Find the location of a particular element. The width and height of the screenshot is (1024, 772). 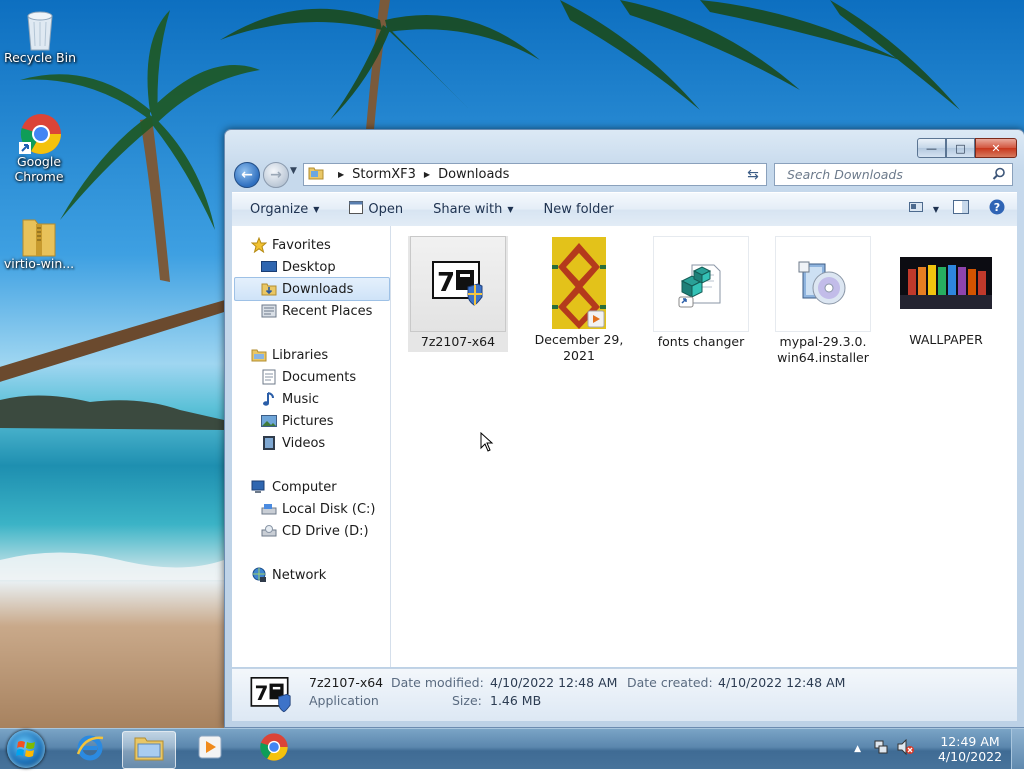

nav-music: Music is located at coordinates (289, 399).